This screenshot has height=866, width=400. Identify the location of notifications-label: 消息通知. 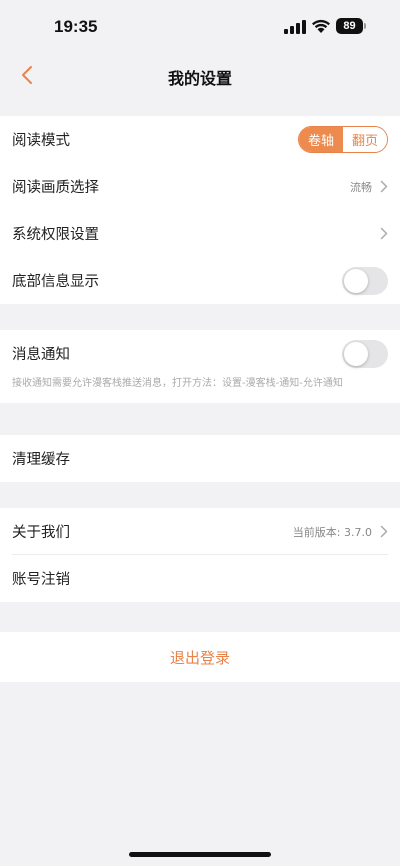
(41, 355).